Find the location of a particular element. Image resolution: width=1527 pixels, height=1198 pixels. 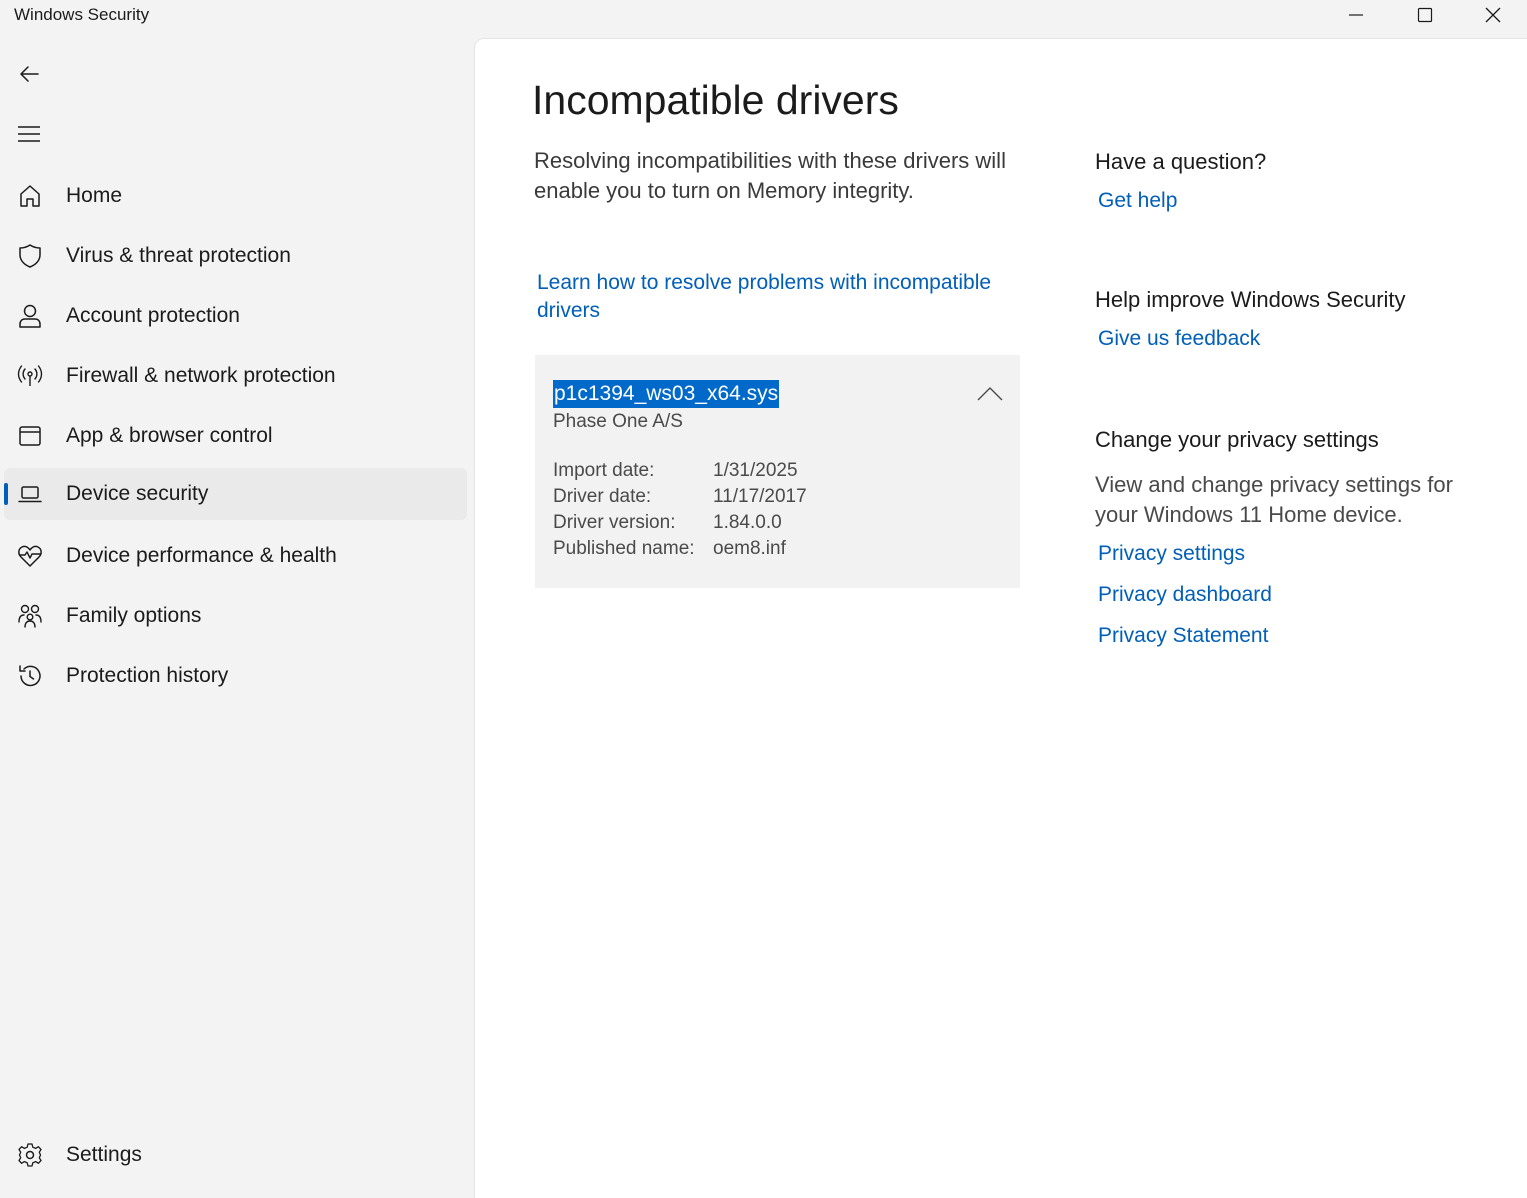

detail-key: Import date: is located at coordinates (604, 470).